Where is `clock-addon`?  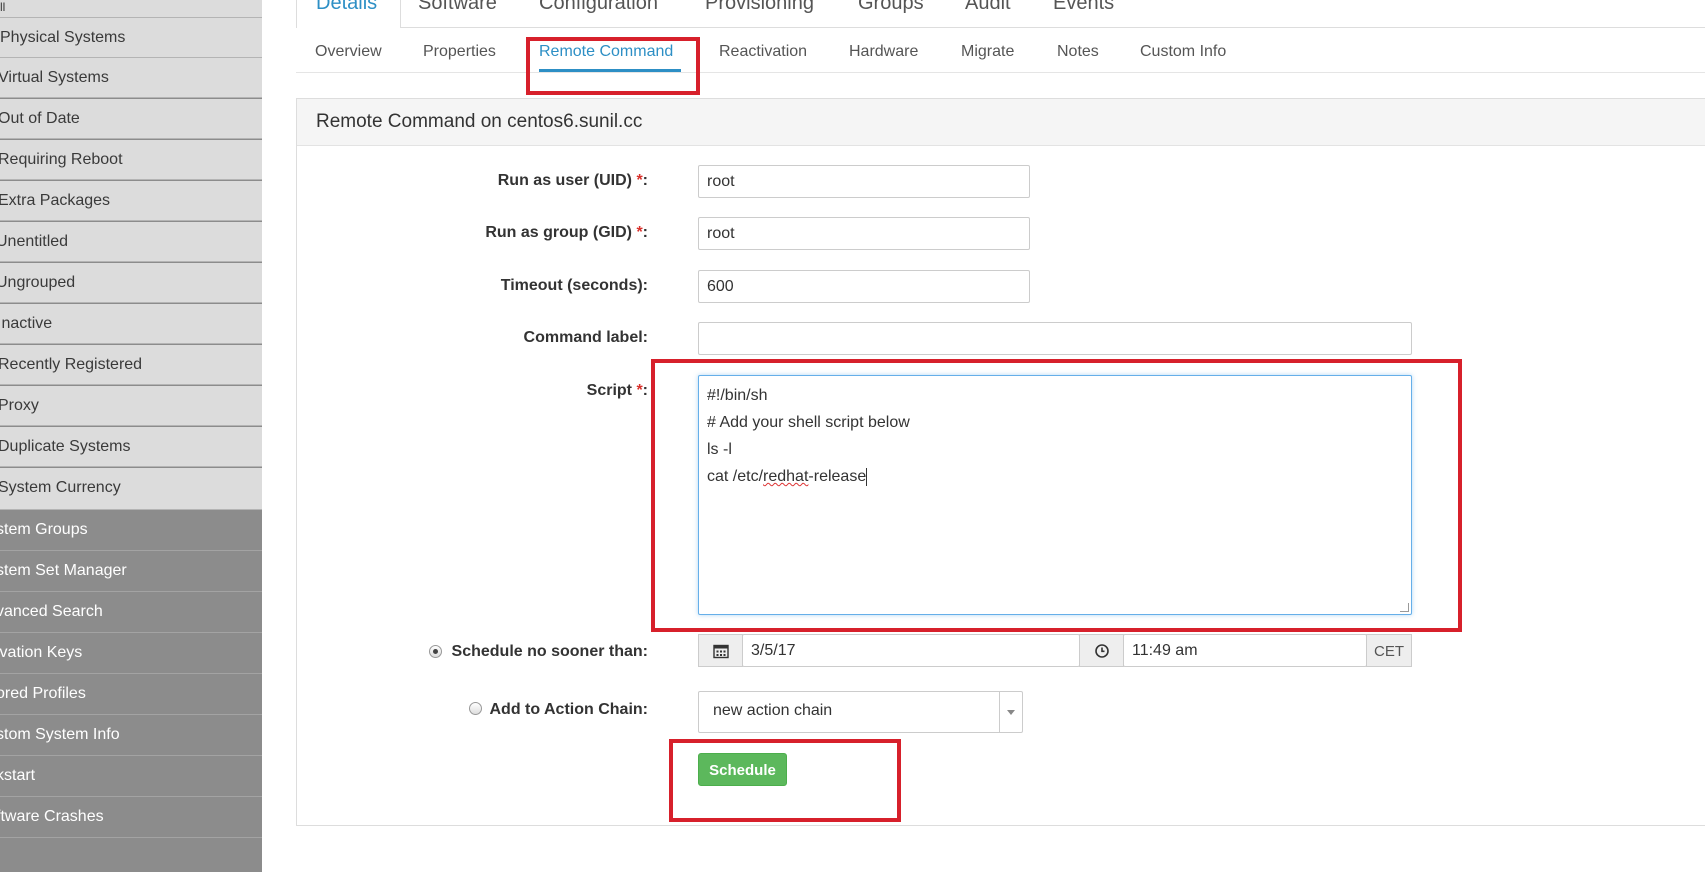
clock-addon is located at coordinates (1101, 650).